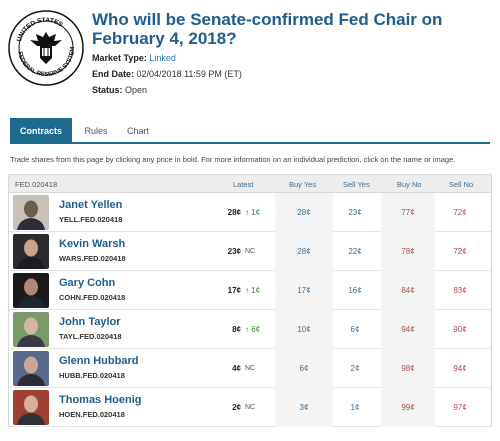 The width and height of the screenshot is (500, 441). I want to click on end-date: End Date: 02/04/2018 11:59 PM (ET), so click(167, 74).